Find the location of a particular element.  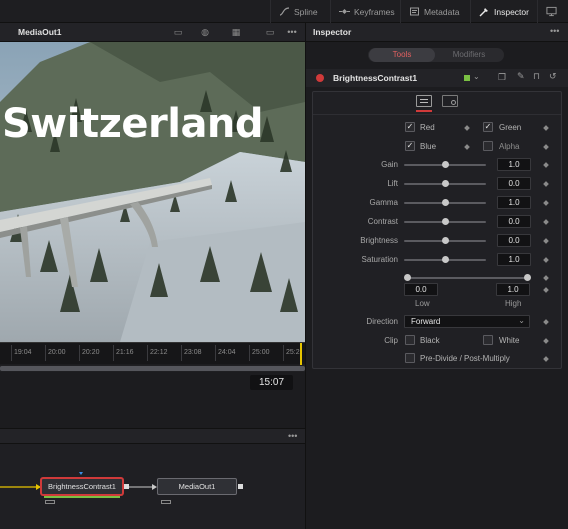

view-options-icon: ▭ is located at coordinates (178, 32).